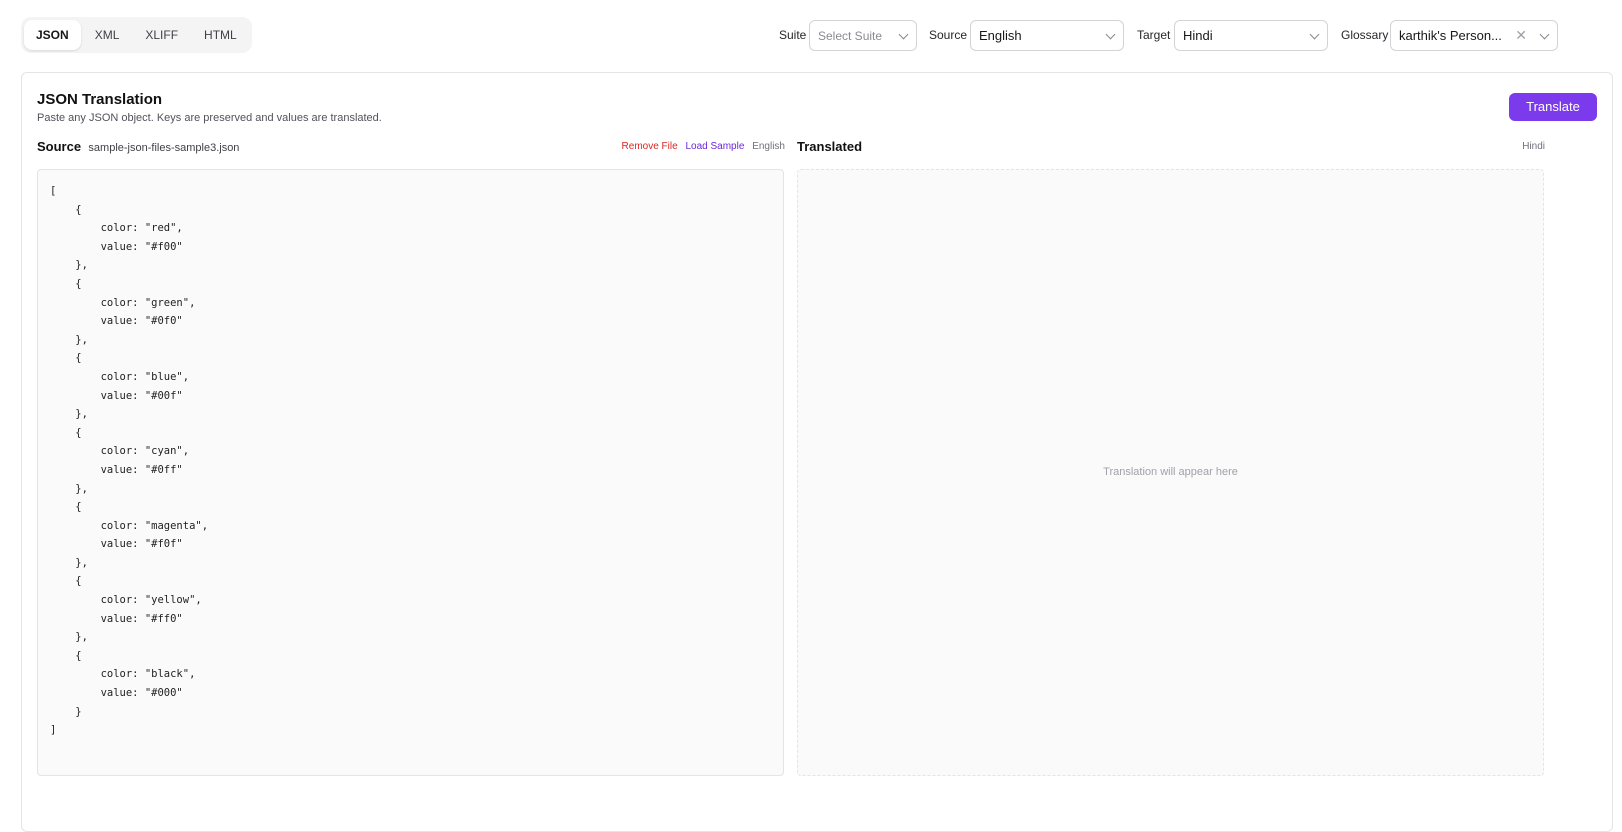  I want to click on glossary-select: karthik's Person... ✕, so click(1474, 35).